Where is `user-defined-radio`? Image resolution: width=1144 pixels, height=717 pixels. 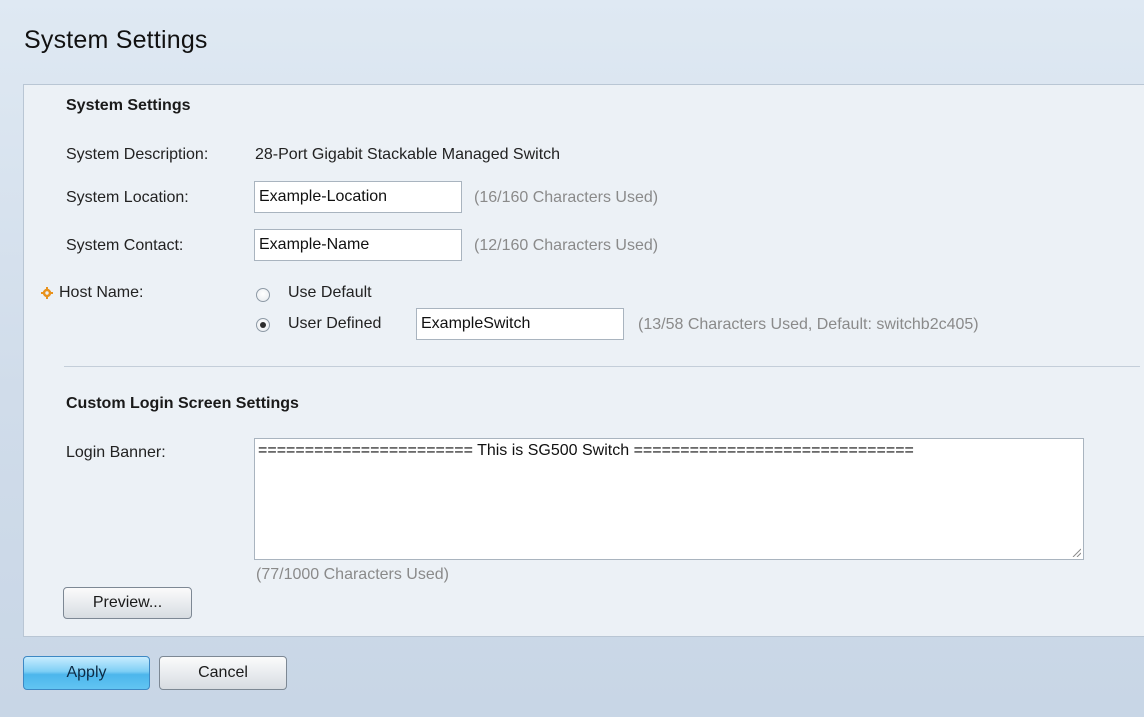 user-defined-radio is located at coordinates (263, 325).